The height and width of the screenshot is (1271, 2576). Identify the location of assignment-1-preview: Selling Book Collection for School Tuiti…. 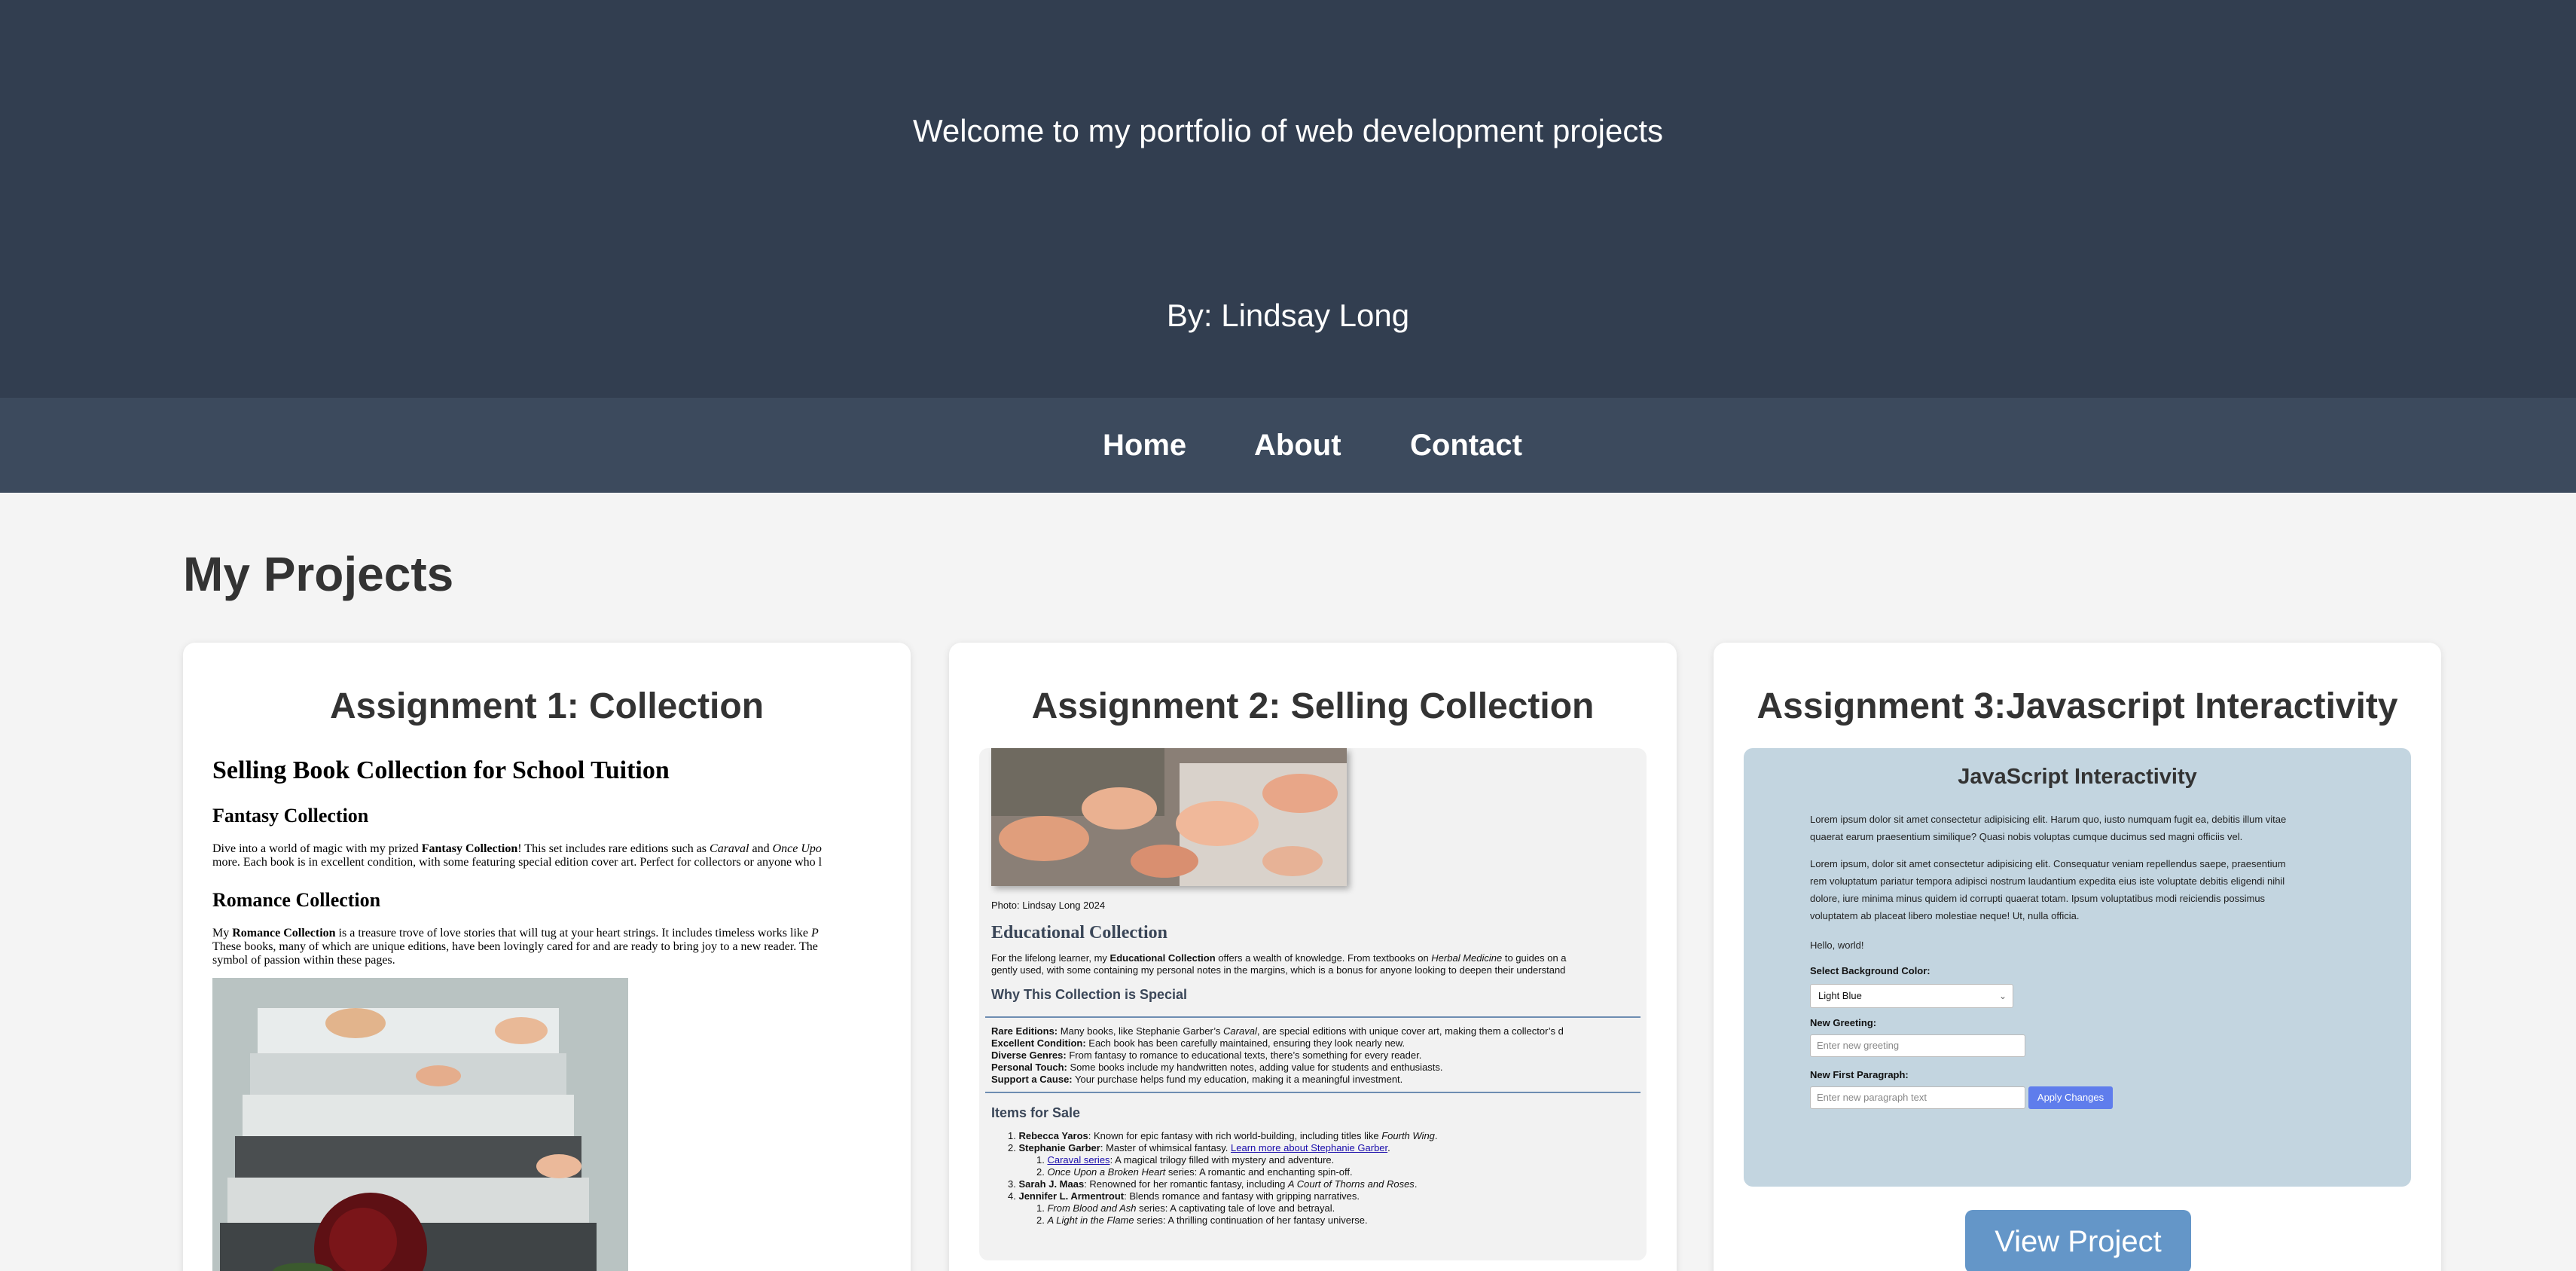
(547, 1009).